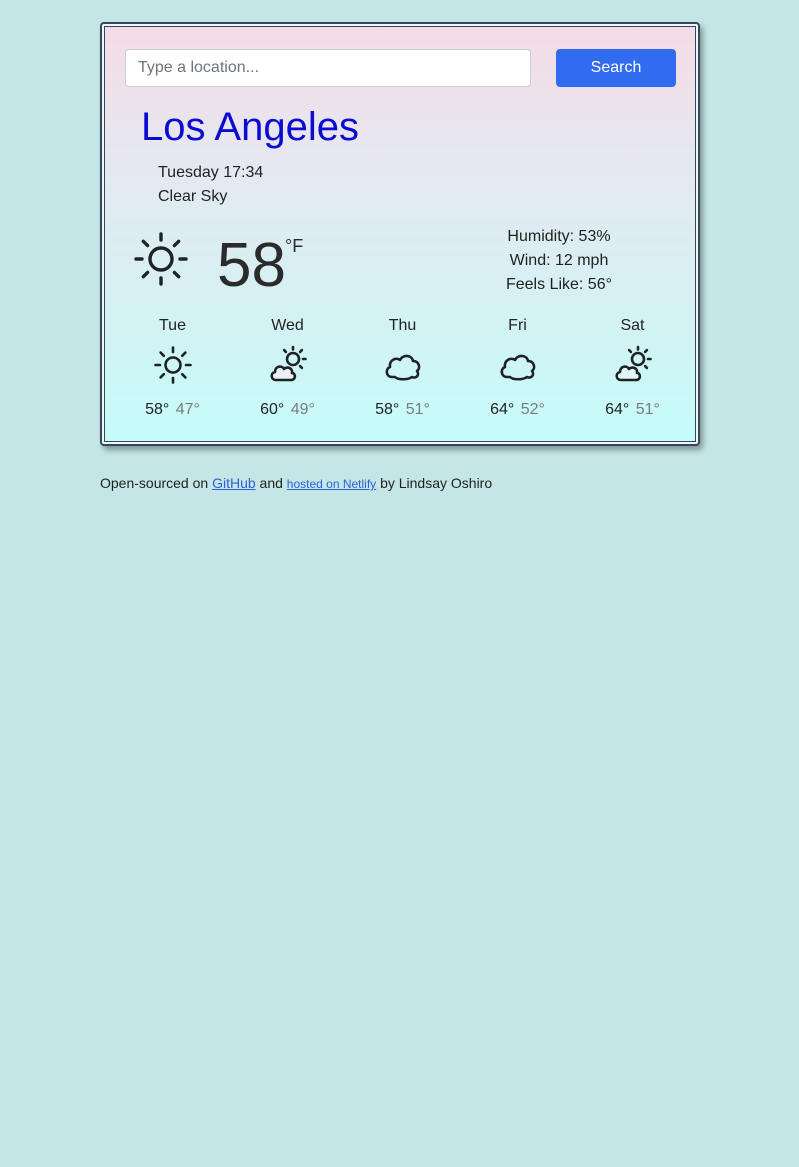 The height and width of the screenshot is (1167, 799). I want to click on forecast-low: 47°, so click(187, 409).